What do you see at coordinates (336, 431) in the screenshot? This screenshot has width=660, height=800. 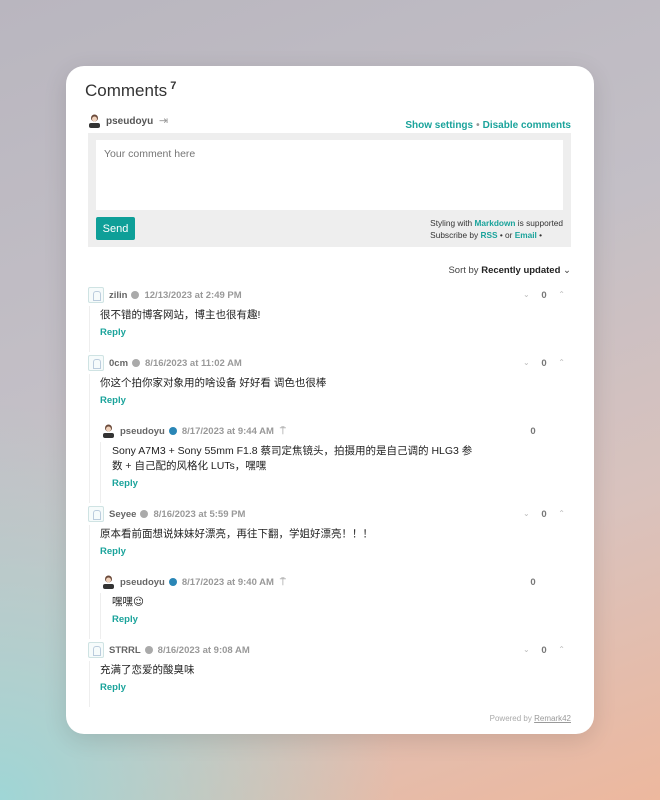 I see `comment-header: pseudoyu 8/17/2023 at 9:44 AM ⍑ 0` at bounding box center [336, 431].